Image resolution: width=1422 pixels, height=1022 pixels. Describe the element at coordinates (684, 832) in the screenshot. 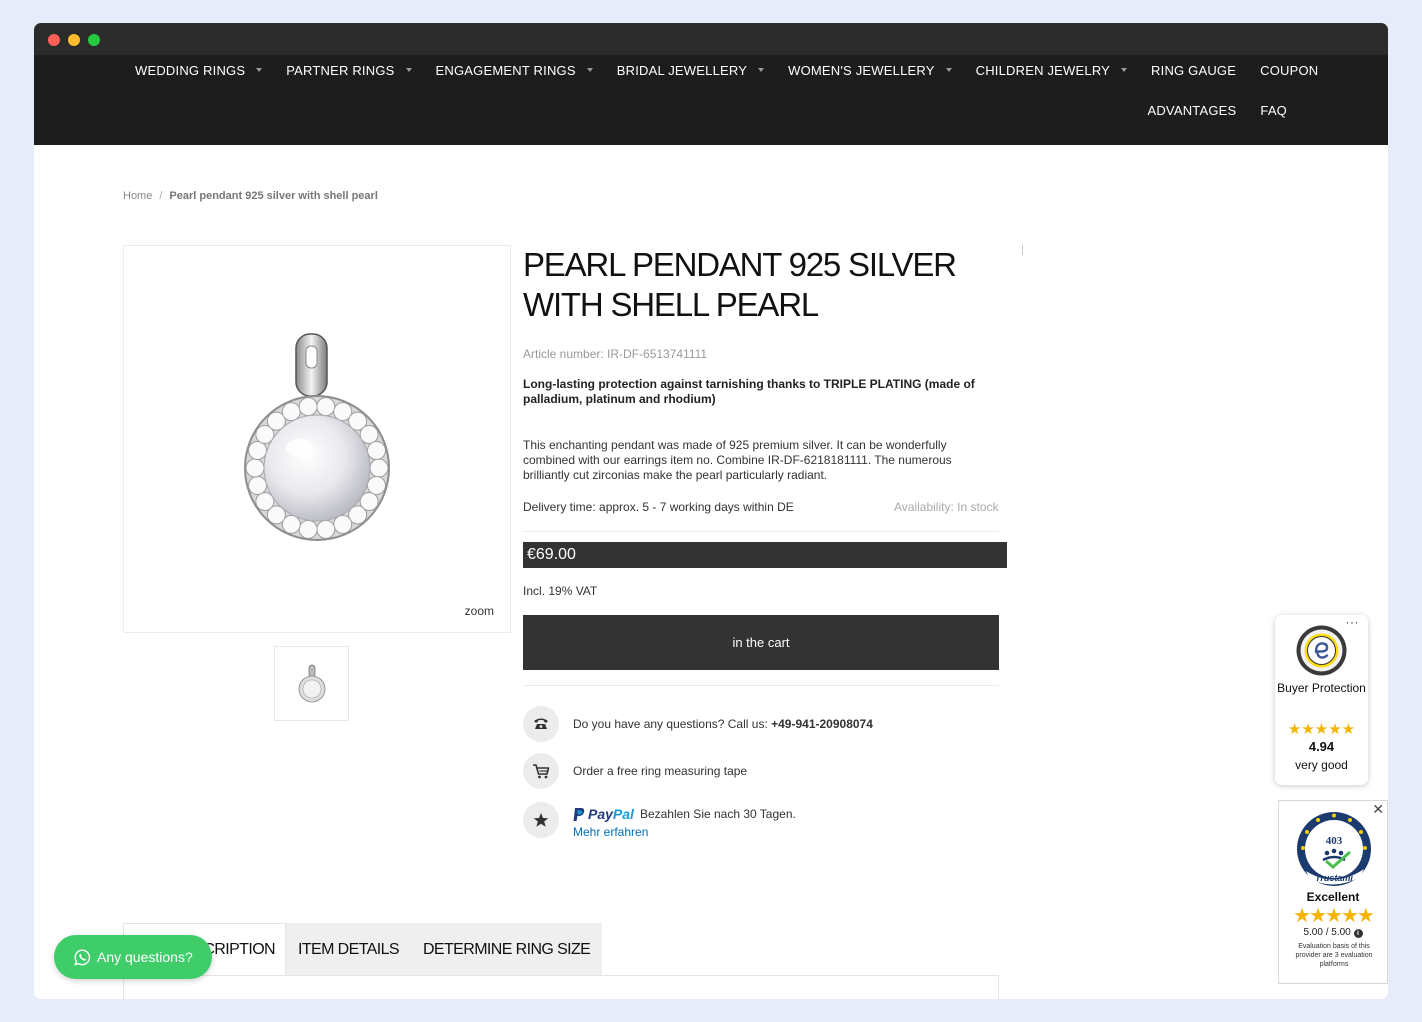

I see `paypal-learn-more-link: Mehr erfahren` at that location.